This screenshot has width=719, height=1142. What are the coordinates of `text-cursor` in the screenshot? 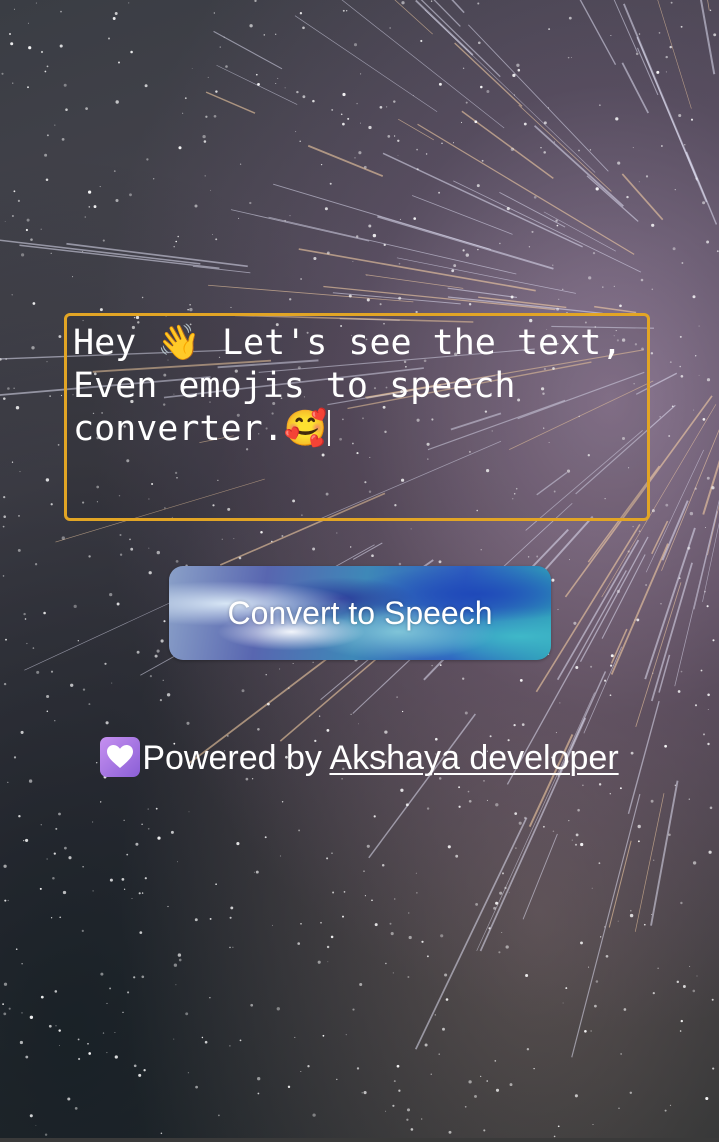 It's located at (329, 428).